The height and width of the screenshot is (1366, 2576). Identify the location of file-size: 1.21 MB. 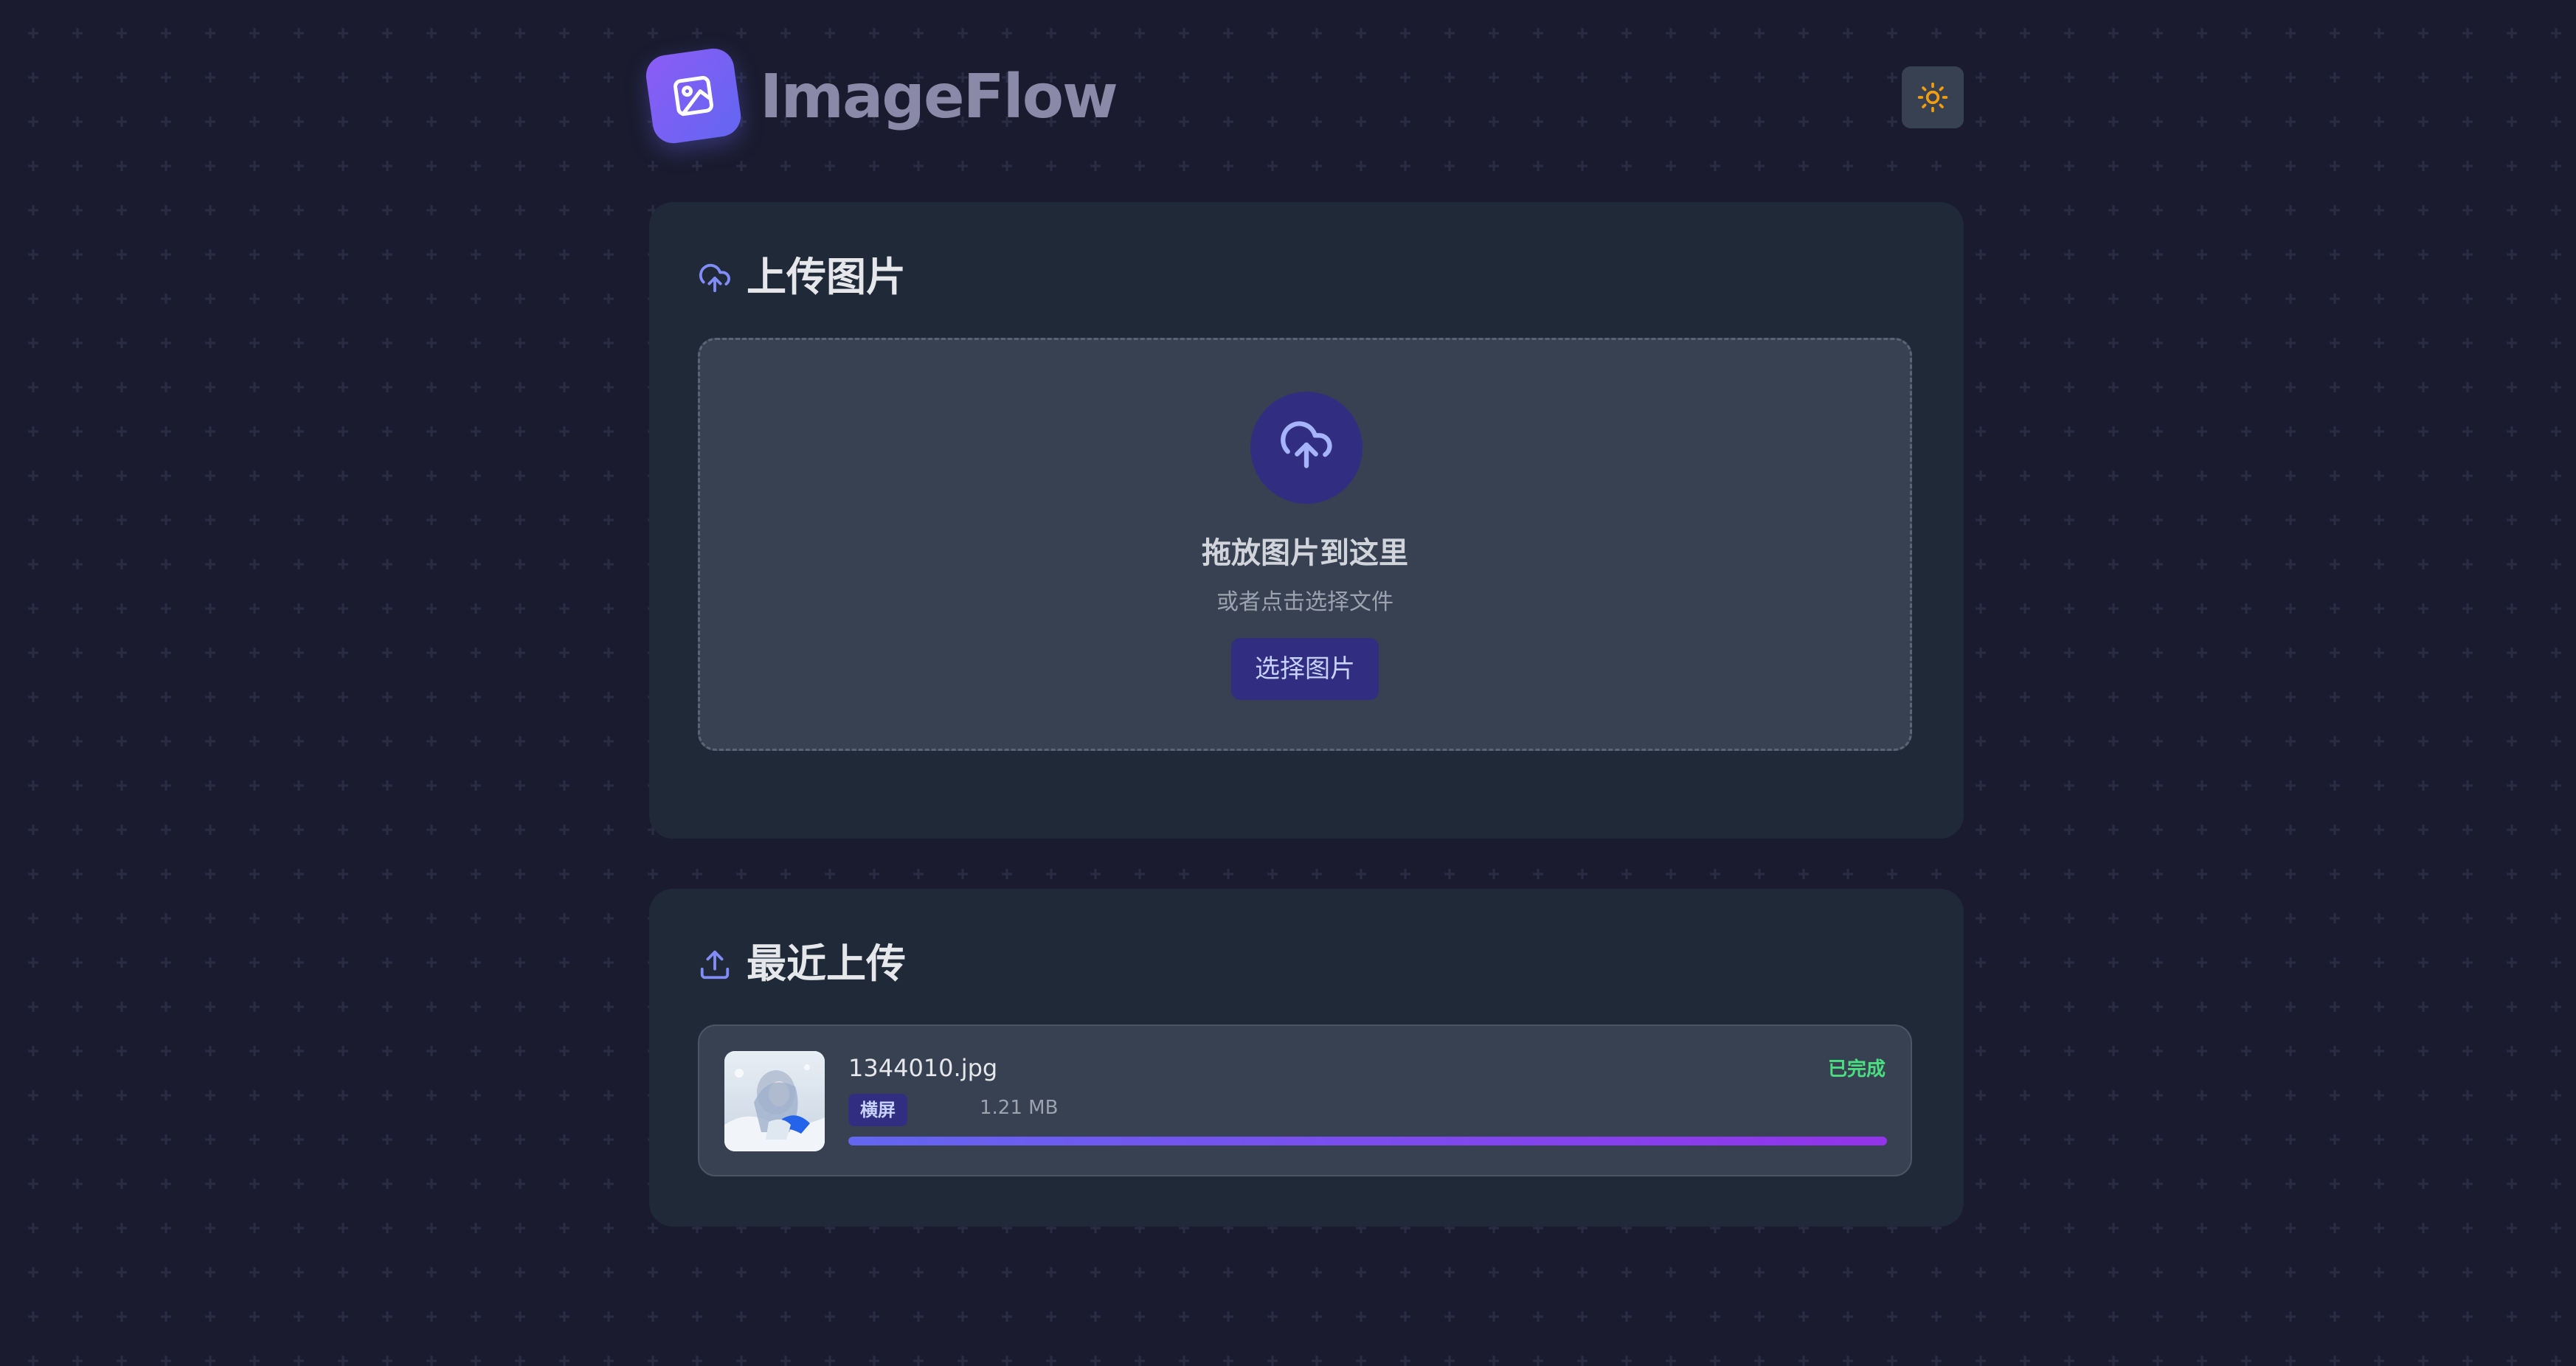
(1020, 1108).